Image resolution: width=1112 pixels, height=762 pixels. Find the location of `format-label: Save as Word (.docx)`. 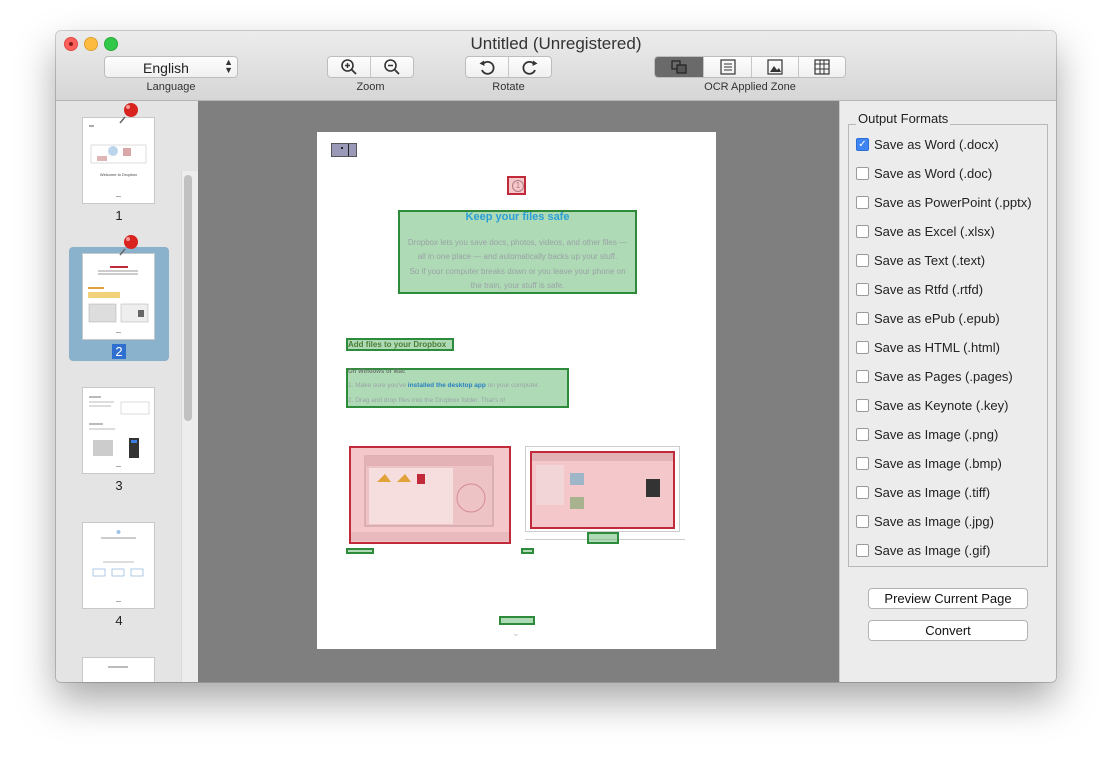

format-label: Save as Word (.docx) is located at coordinates (936, 144).